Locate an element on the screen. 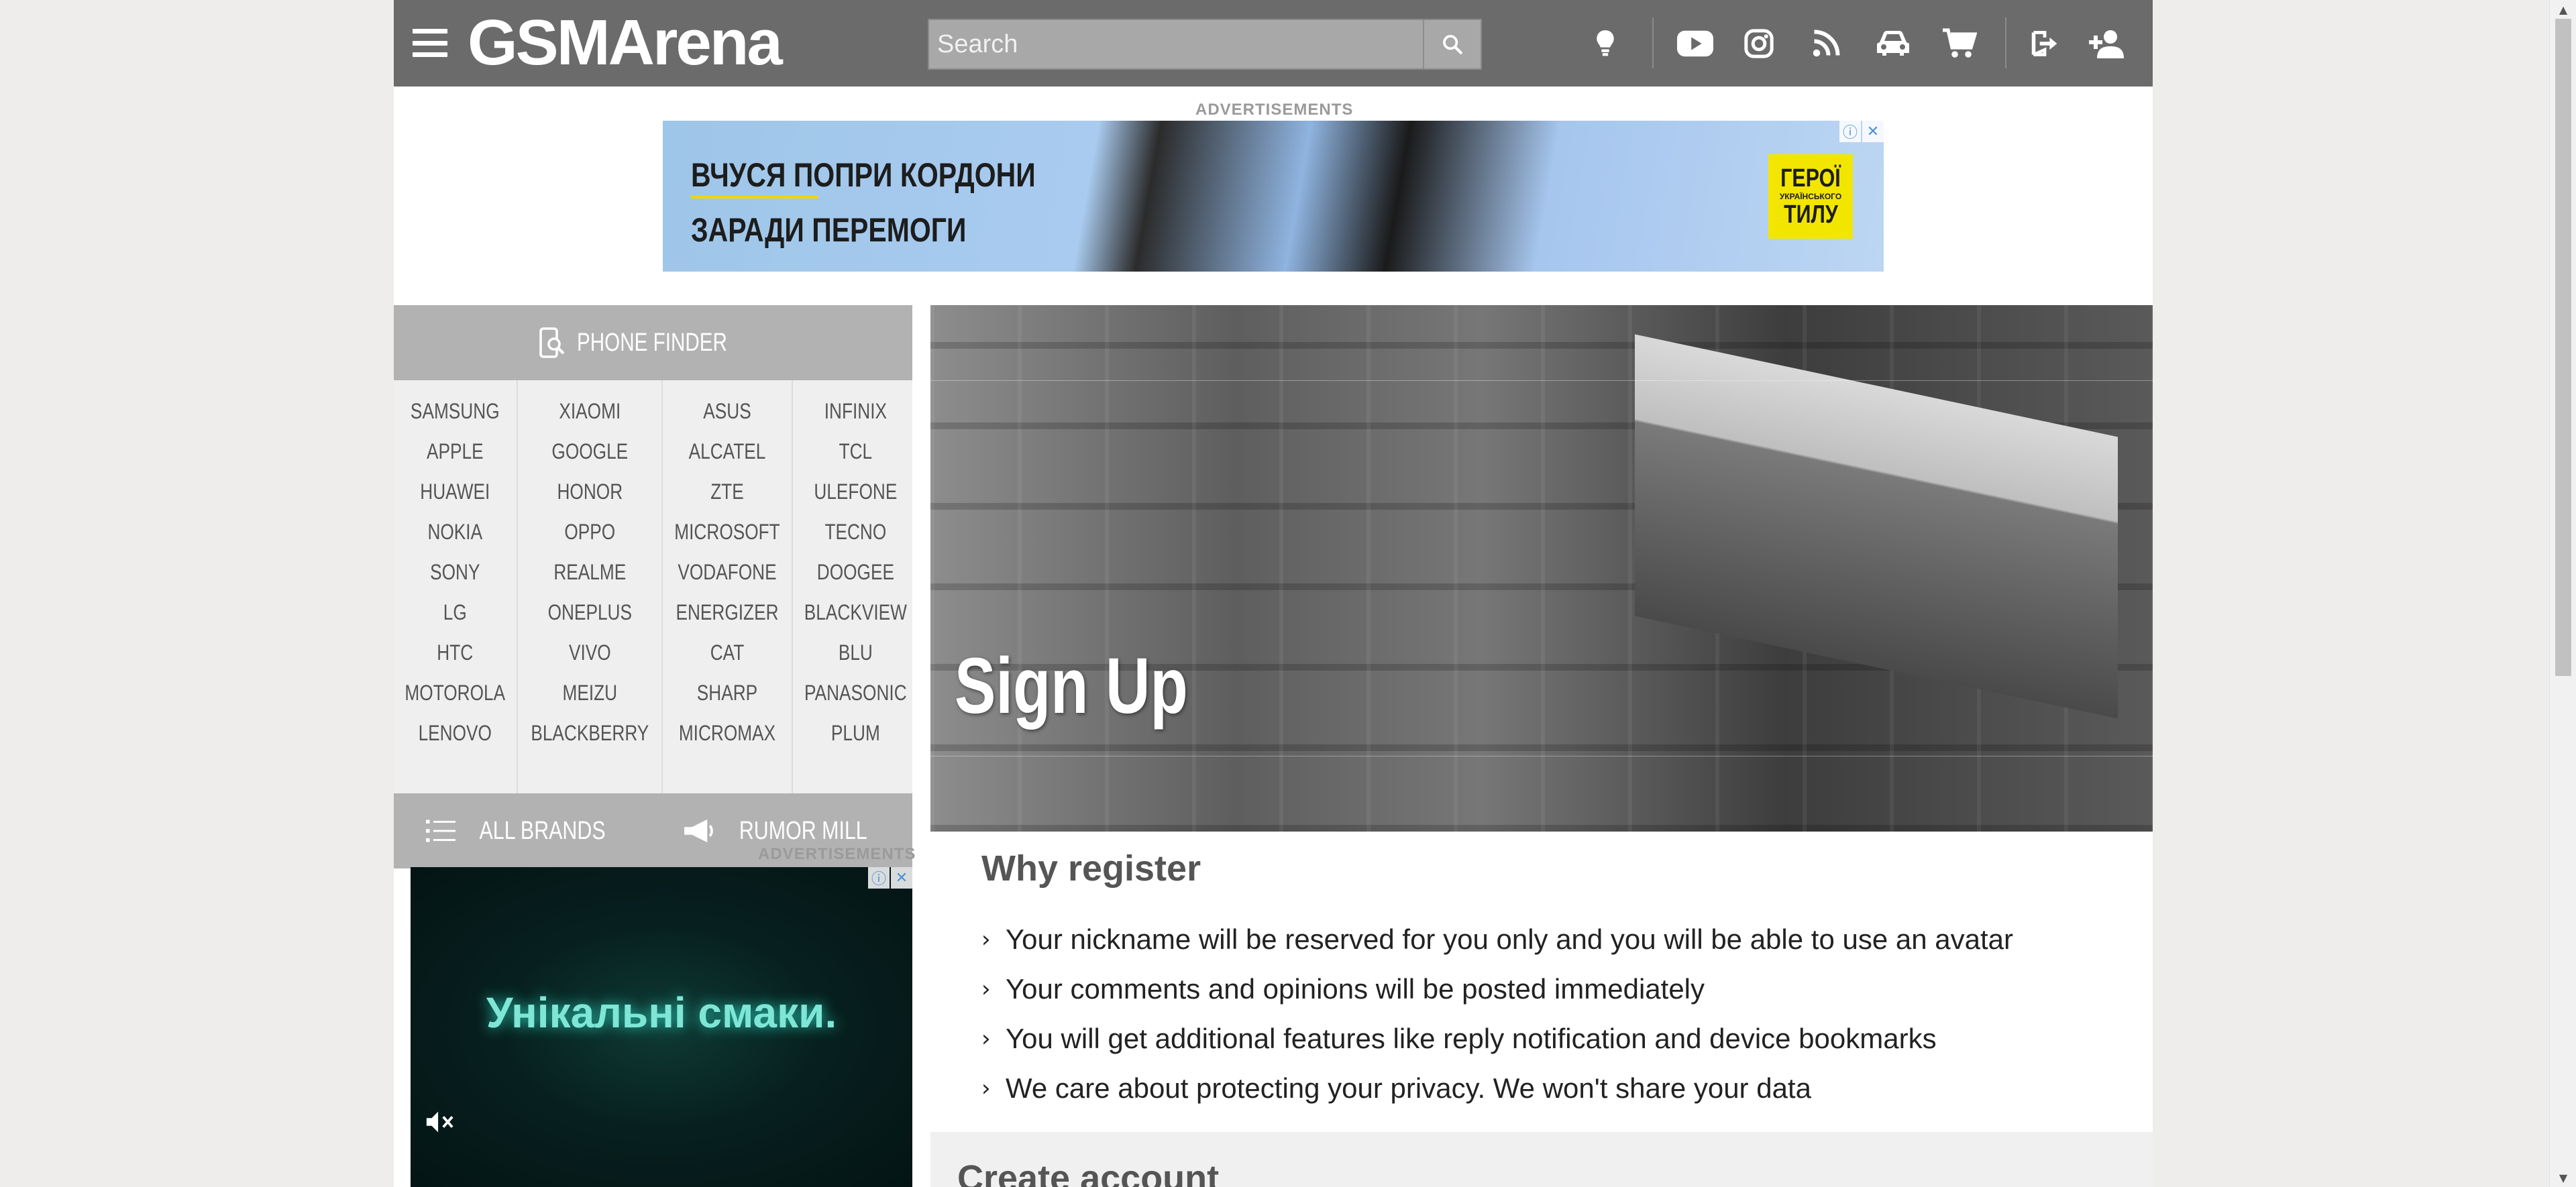  brand-link: VODAFONE is located at coordinates (727, 572).